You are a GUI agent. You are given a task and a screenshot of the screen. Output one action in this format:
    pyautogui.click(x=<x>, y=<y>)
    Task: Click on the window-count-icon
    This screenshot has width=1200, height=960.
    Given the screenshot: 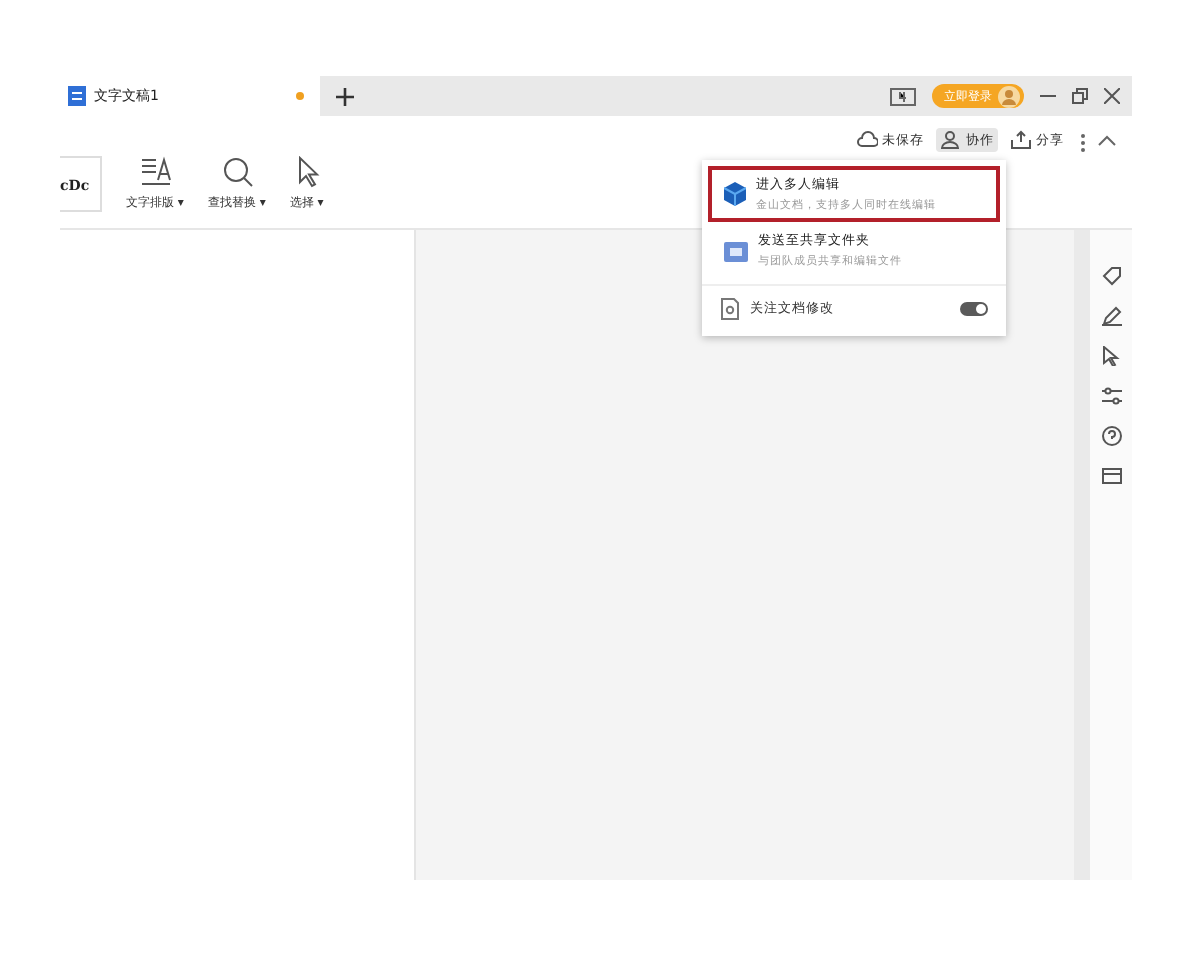 What is the action you would take?
    pyautogui.click(x=903, y=96)
    